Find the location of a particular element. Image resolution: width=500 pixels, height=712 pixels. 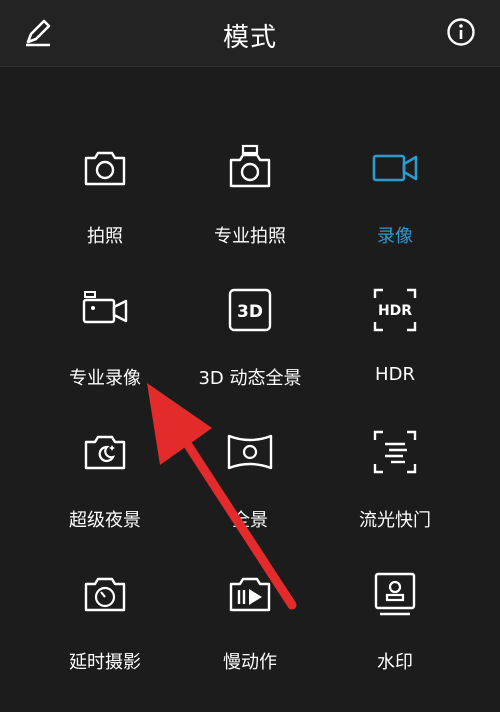

mode-label: 超级夜景 is located at coordinates (105, 520).